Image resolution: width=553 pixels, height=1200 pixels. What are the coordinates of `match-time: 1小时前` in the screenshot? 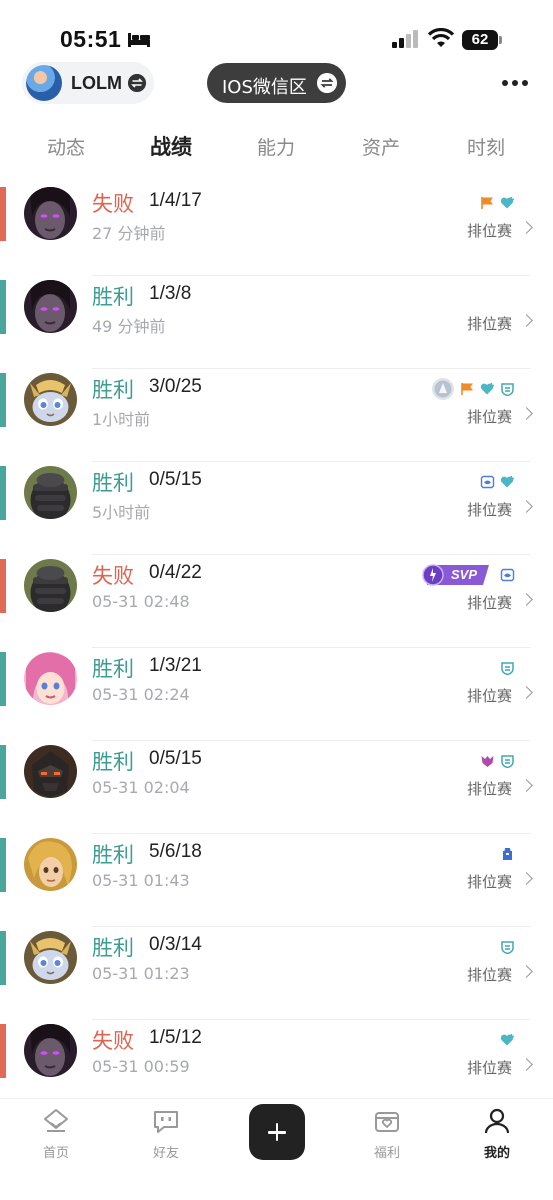 It's located at (121, 419).